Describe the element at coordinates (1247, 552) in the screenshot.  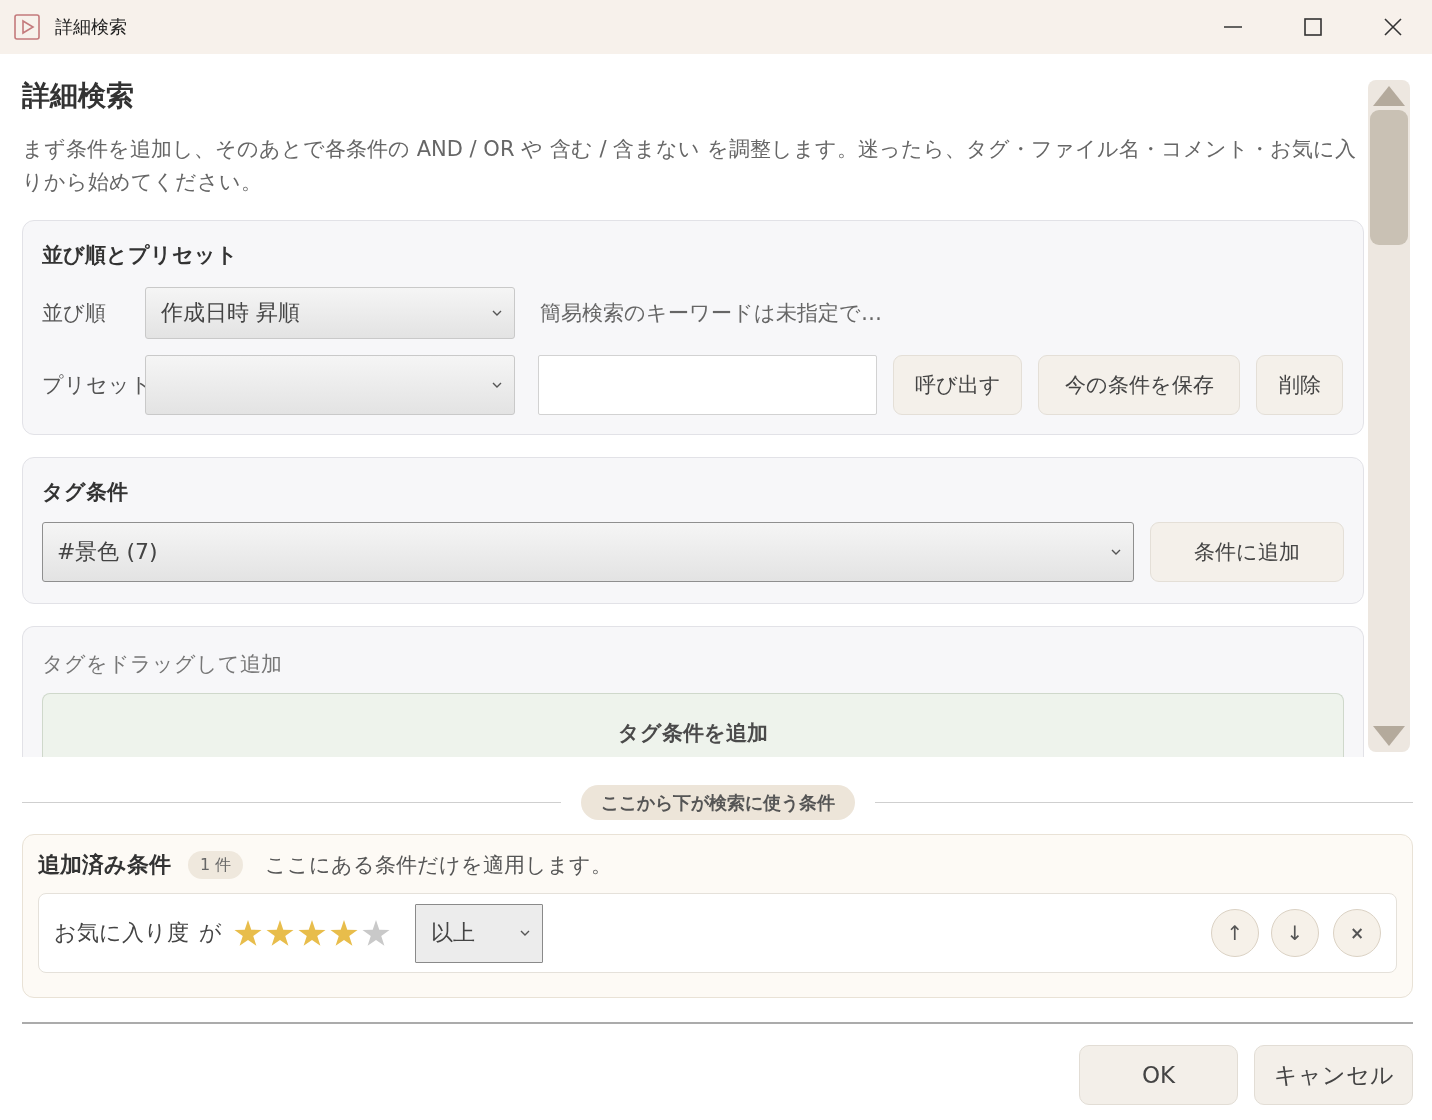
I see `add-condition-button: 条件に追加` at that location.